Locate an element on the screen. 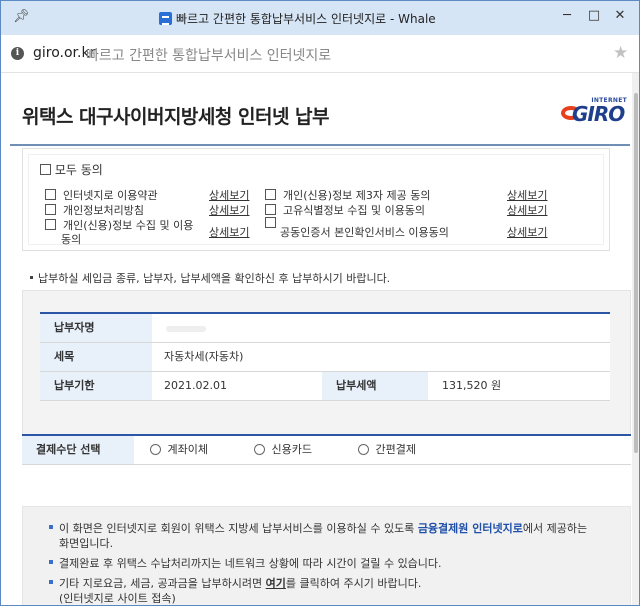 Image resolution: width=640 pixels, height=606 pixels. privacy-detail-link: 상세보기 is located at coordinates (229, 210).